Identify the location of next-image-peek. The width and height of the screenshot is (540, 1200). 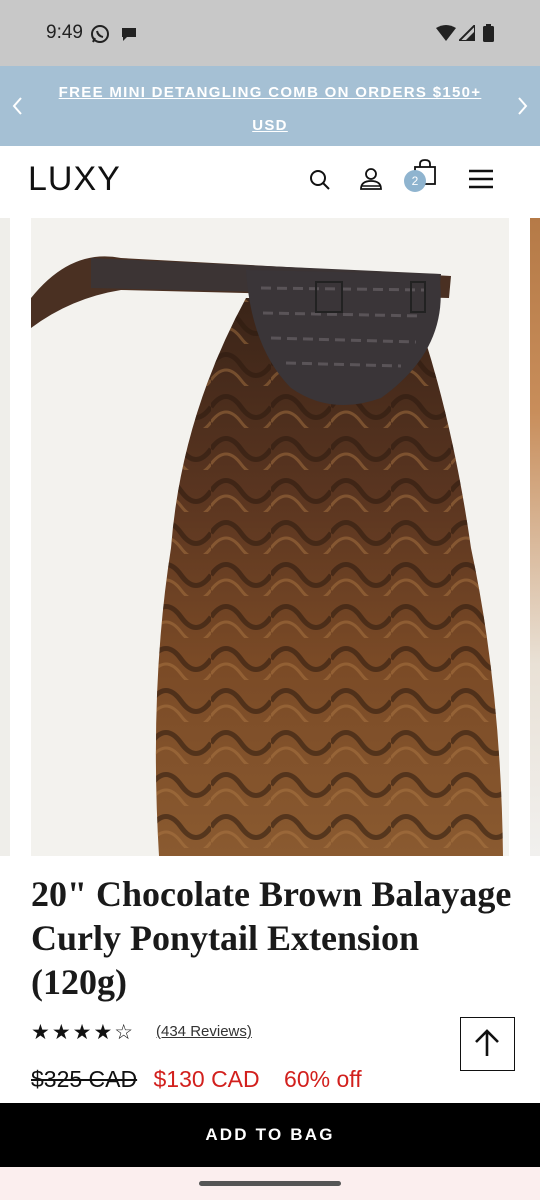
(535, 537).